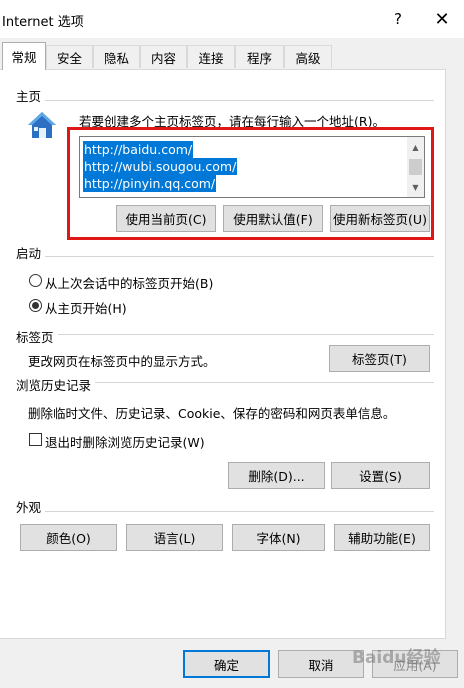  What do you see at coordinates (129, 283) in the screenshot?
I see `startup-last-session-label: 从上次会话中的标签页开始(B)` at bounding box center [129, 283].